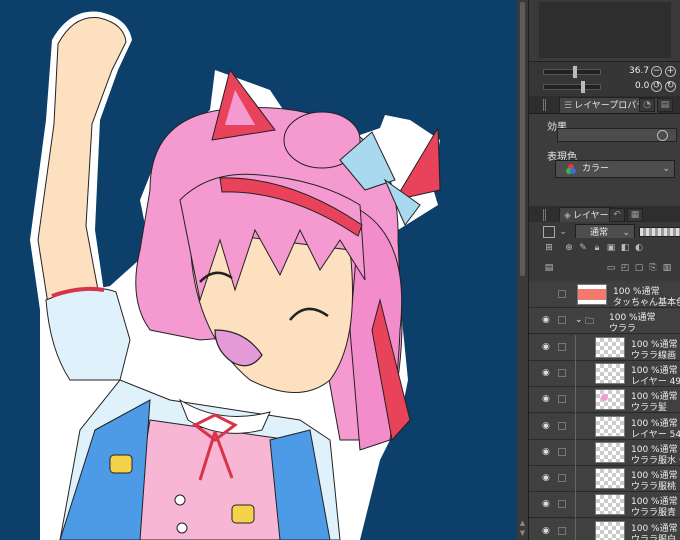 The image size is (680, 540). I want to click on rotate-slider, so click(578, 87).